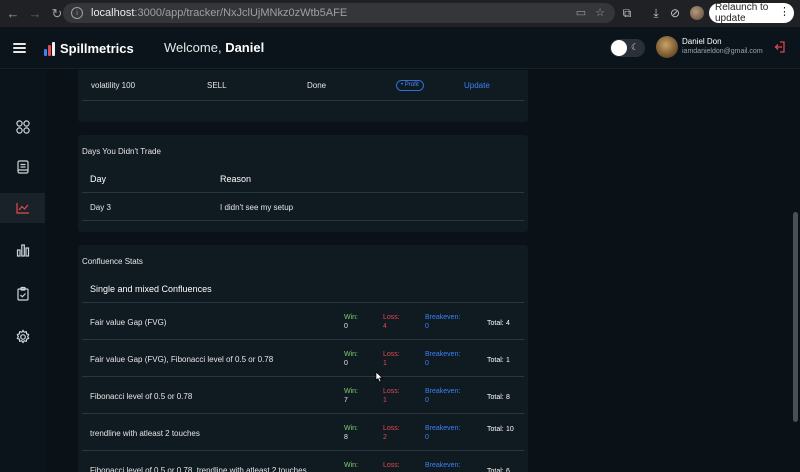  I want to click on cast-icon: ▭, so click(581, 13).